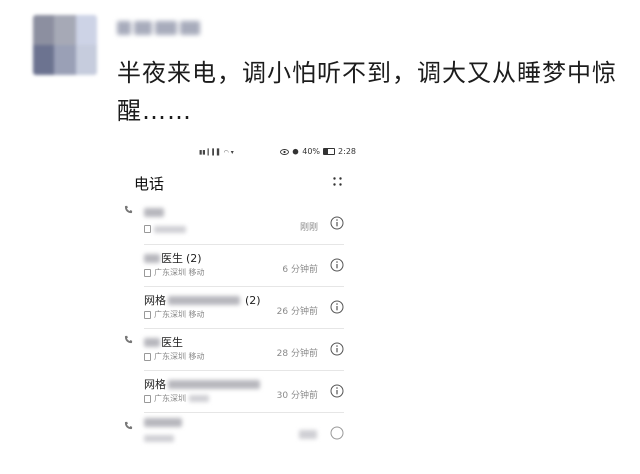 The height and width of the screenshot is (474, 640). What do you see at coordinates (311, 151) in the screenshot?
I see `battery-percent: 40%` at bounding box center [311, 151].